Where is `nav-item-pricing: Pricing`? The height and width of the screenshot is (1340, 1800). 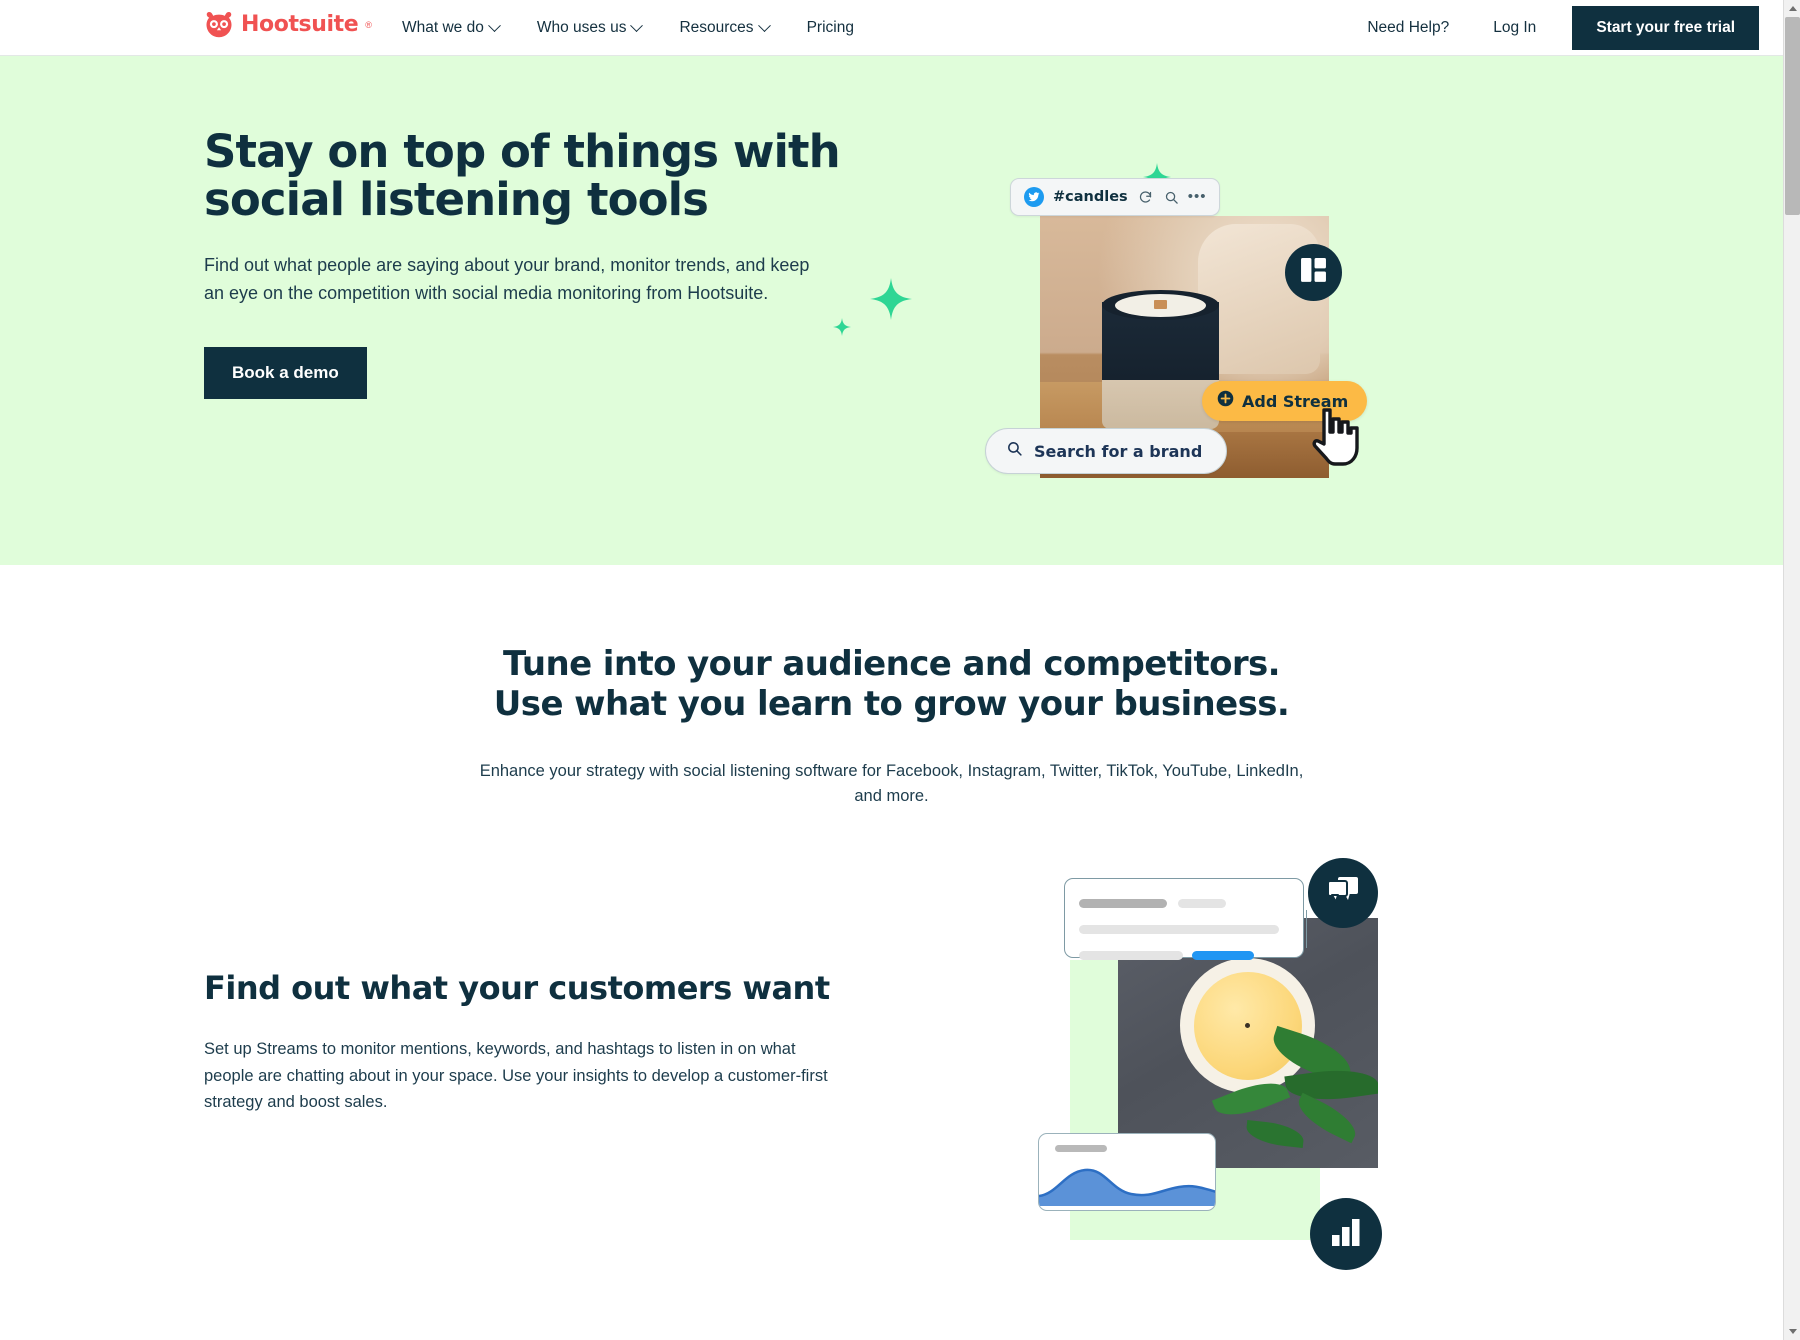
nav-item-pricing: Pricing is located at coordinates (830, 28).